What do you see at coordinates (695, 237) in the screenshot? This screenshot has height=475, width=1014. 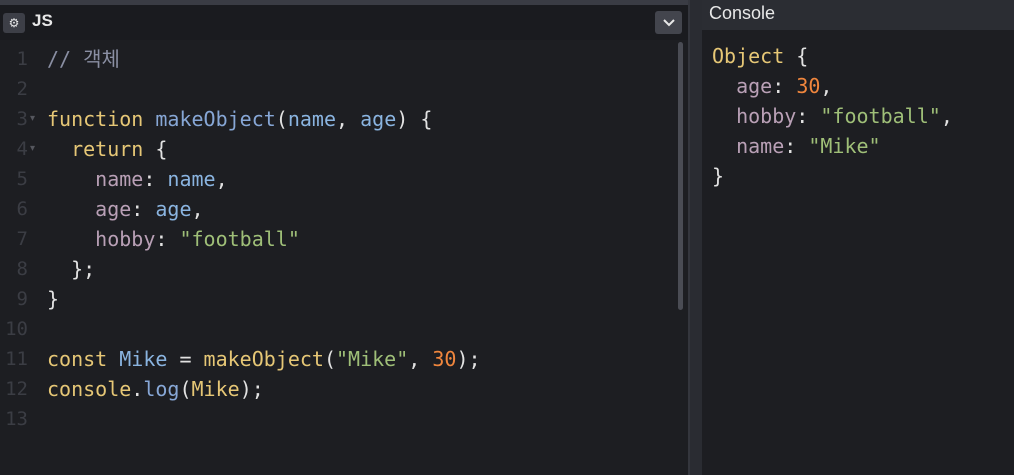 I see `panel-resize-divider` at bounding box center [695, 237].